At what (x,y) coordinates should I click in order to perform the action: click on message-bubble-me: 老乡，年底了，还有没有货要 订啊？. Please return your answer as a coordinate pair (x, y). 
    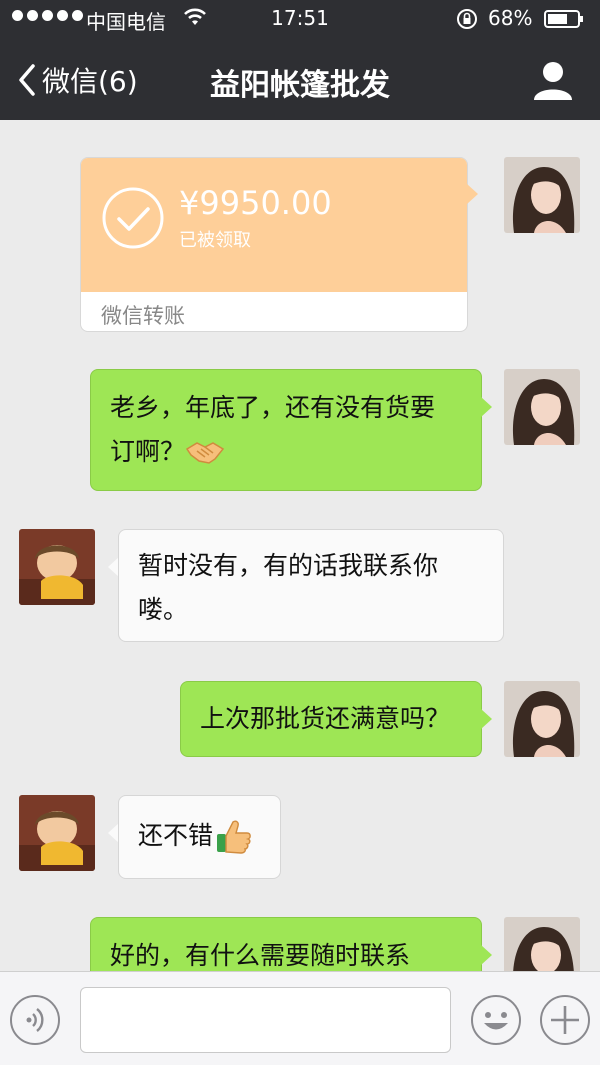
    Looking at the image, I should click on (286, 430).